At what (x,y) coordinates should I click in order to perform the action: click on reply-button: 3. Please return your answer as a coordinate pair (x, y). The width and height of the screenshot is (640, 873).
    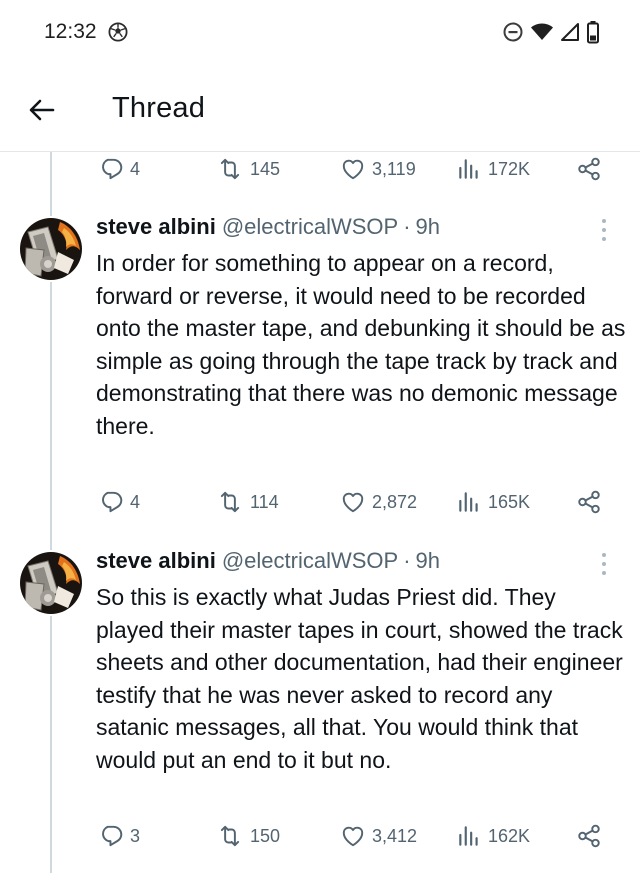
    Looking at the image, I should click on (119, 836).